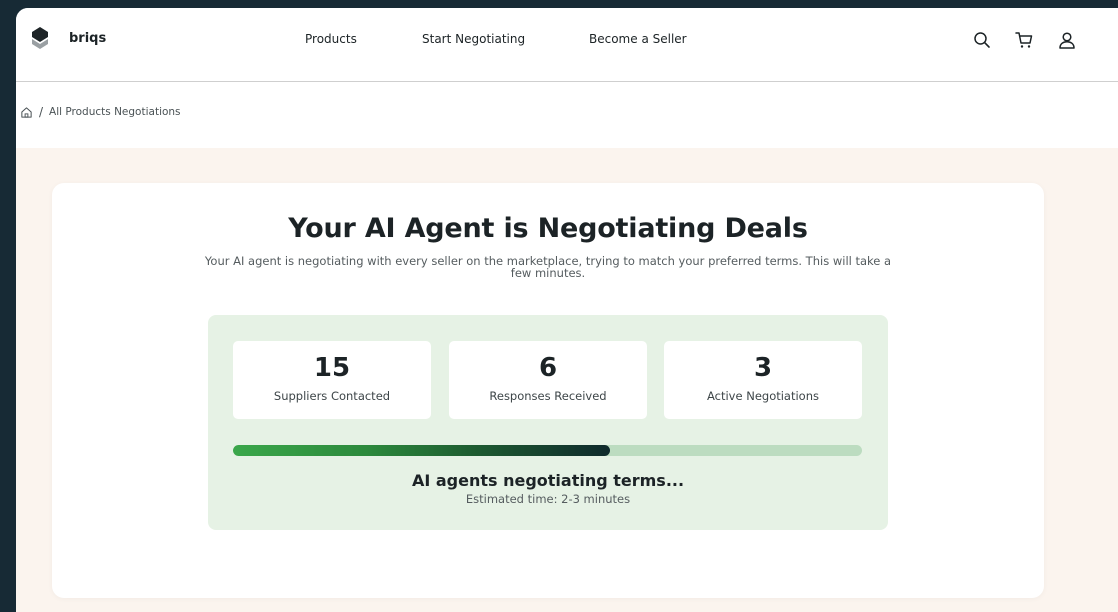 The width and height of the screenshot is (1118, 612). What do you see at coordinates (473, 39) in the screenshot?
I see `nav-start-negotiating: Start Negotiating` at bounding box center [473, 39].